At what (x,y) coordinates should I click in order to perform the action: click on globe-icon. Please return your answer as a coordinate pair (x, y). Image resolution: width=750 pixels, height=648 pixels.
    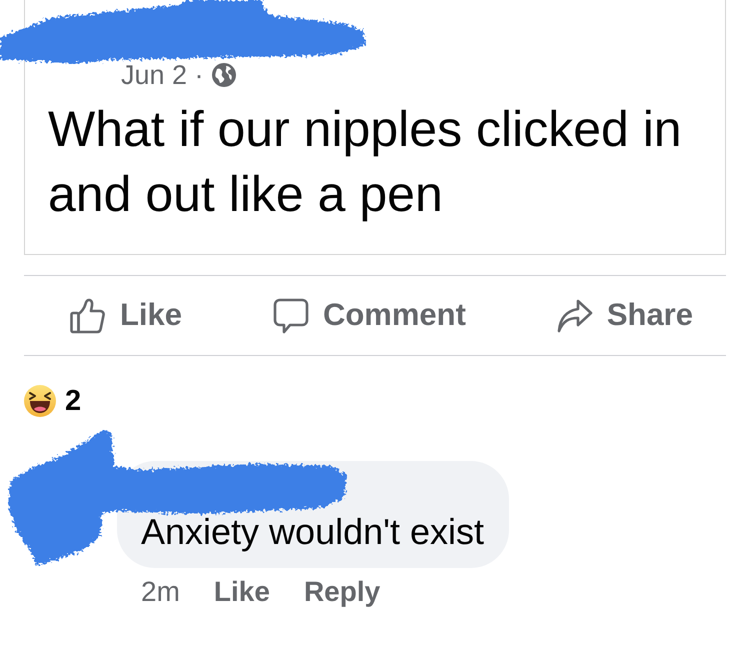
    Looking at the image, I should click on (224, 75).